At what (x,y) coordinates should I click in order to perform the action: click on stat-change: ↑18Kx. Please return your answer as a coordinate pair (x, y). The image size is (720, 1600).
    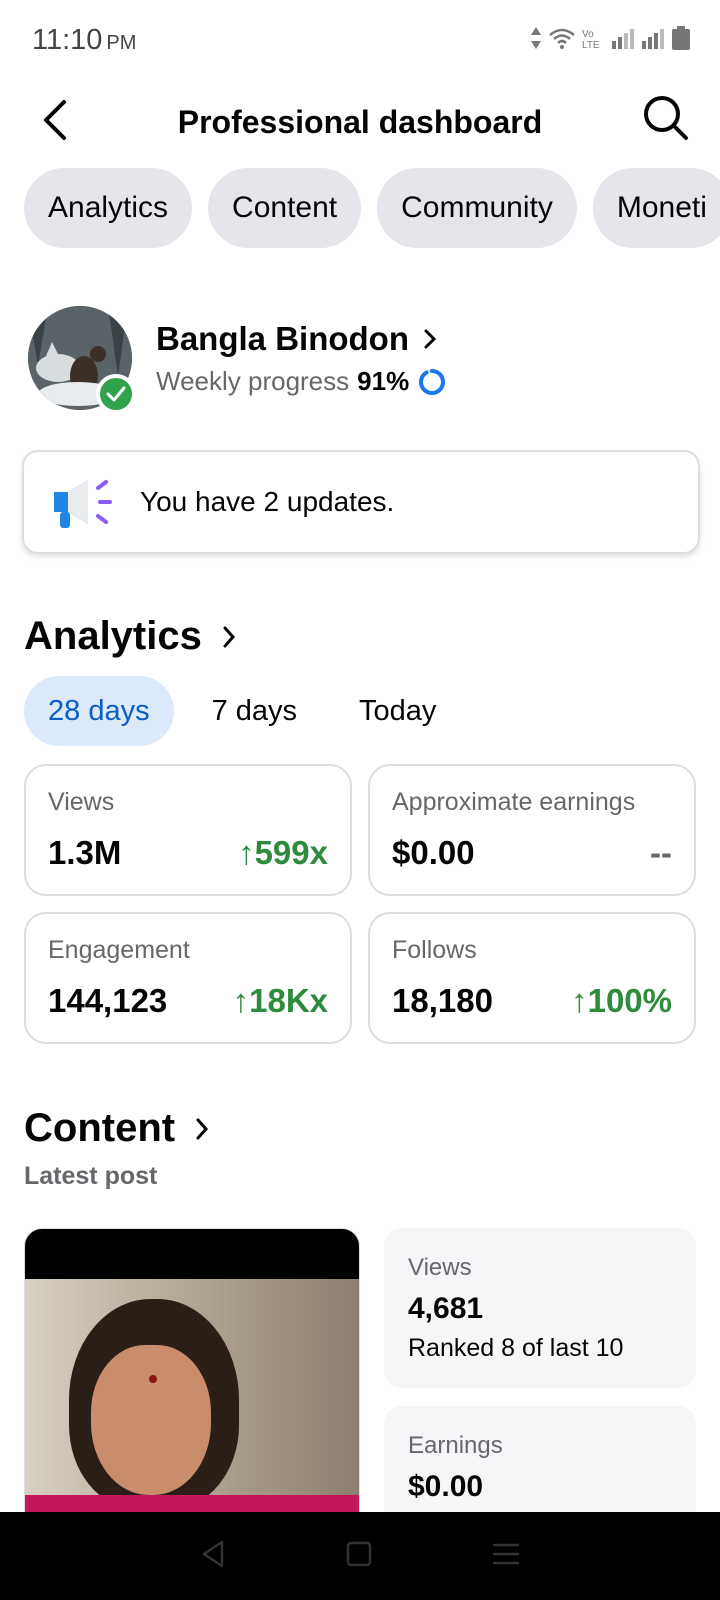
    Looking at the image, I should click on (280, 1000).